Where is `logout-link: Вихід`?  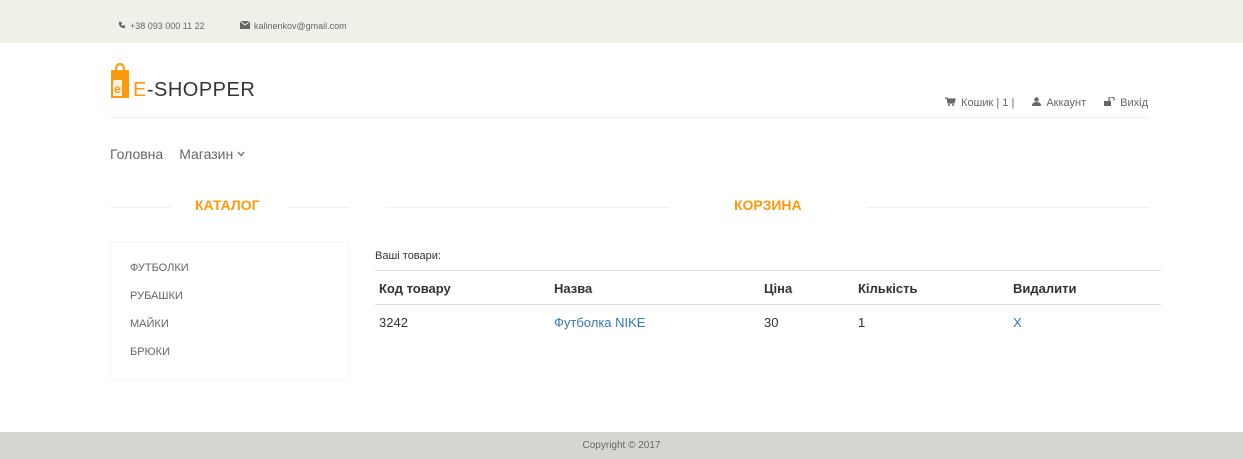 logout-link: Вихід is located at coordinates (1126, 102).